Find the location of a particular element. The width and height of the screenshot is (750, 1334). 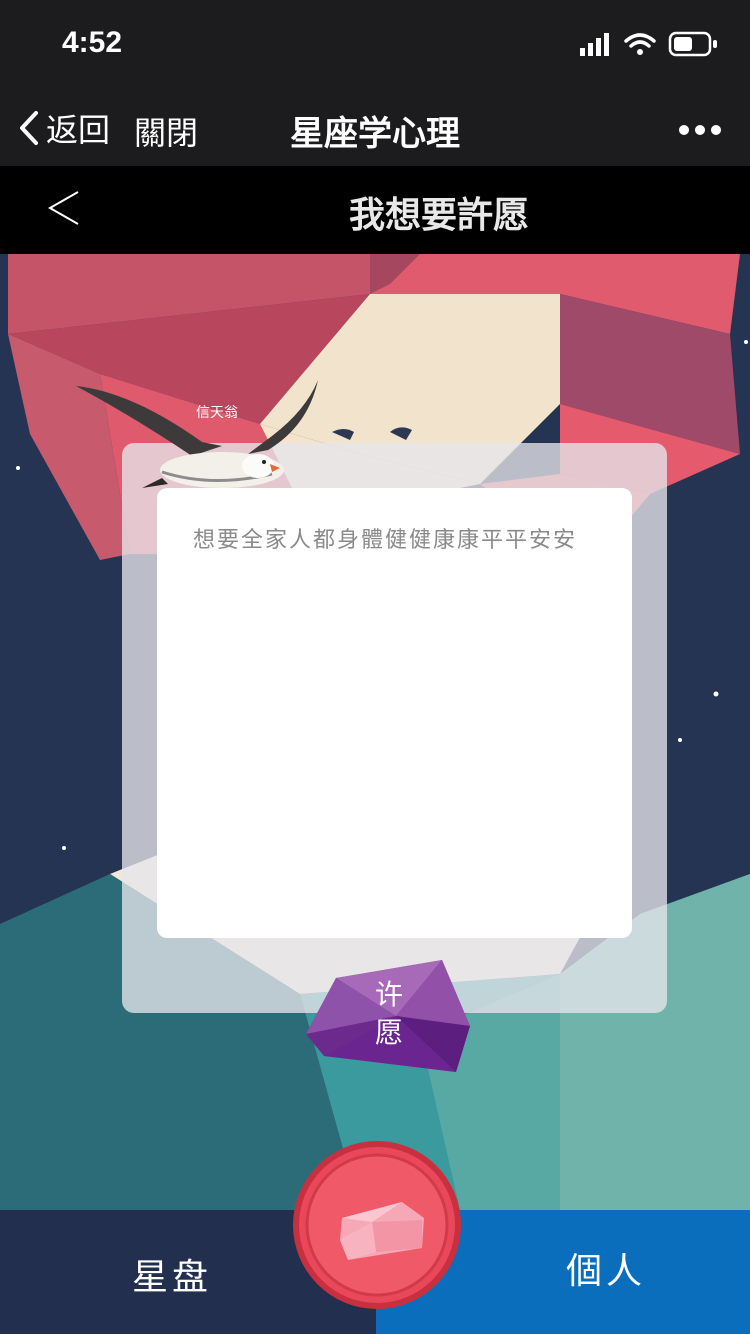

sub-header: 我想要許愿 is located at coordinates (375, 210).